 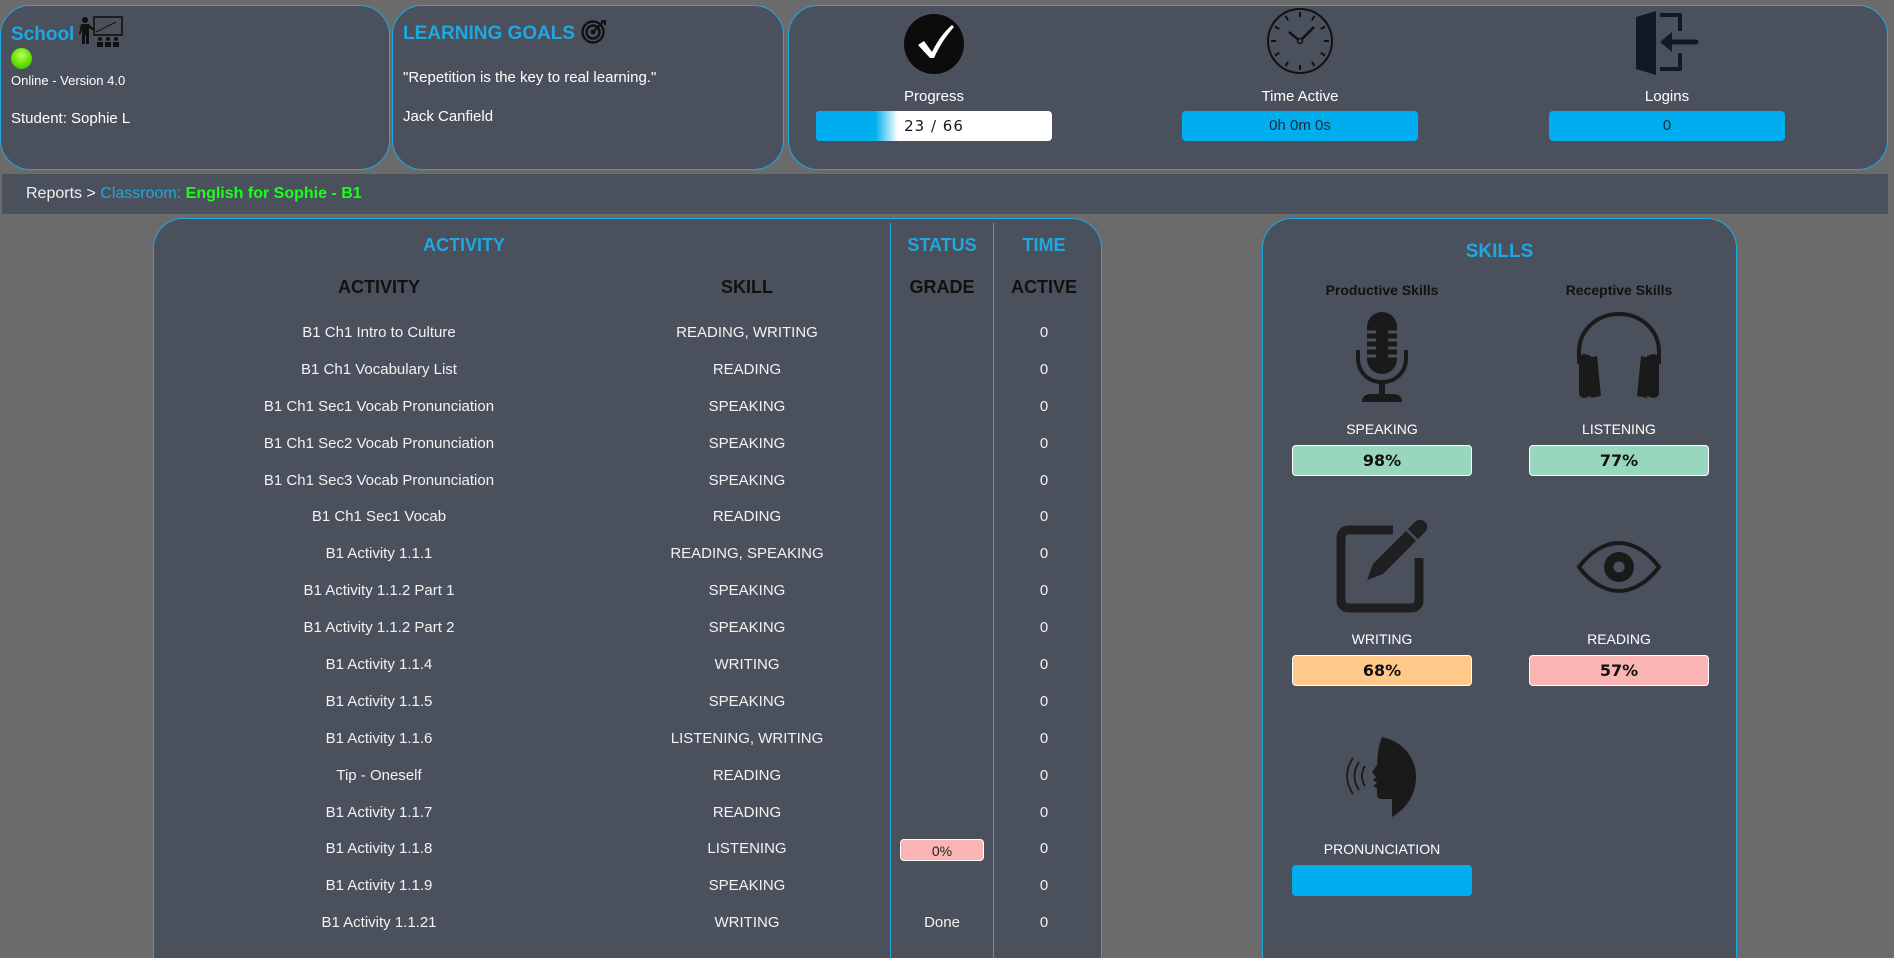 What do you see at coordinates (747, 554) in the screenshot?
I see `activity-skill: READING, SPEAKING` at bounding box center [747, 554].